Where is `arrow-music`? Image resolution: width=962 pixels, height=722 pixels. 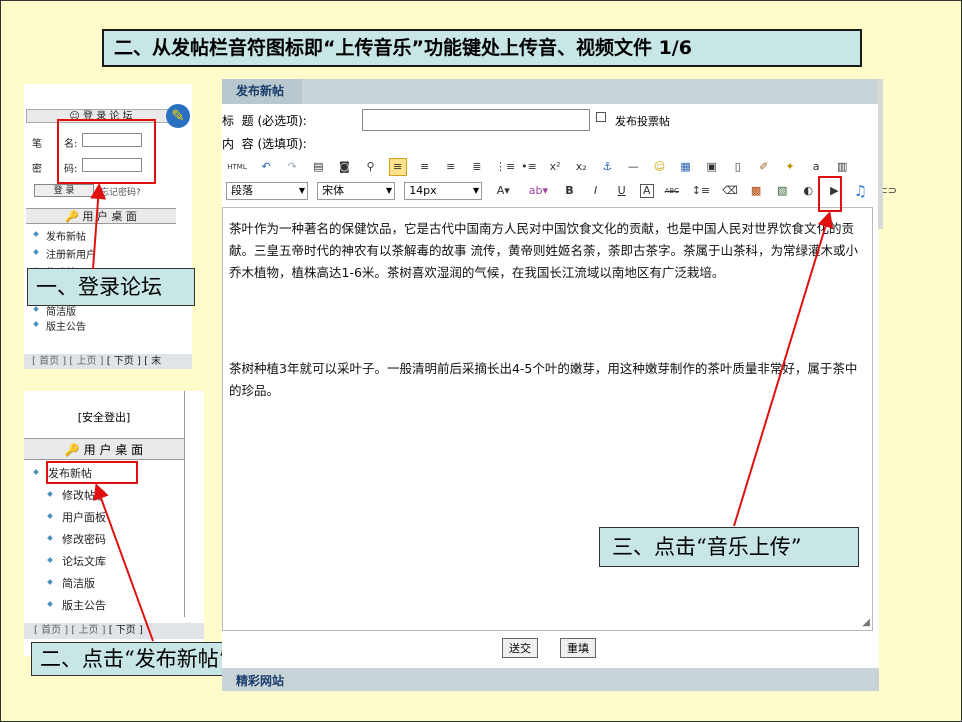 arrow-music is located at coordinates (783, 369).